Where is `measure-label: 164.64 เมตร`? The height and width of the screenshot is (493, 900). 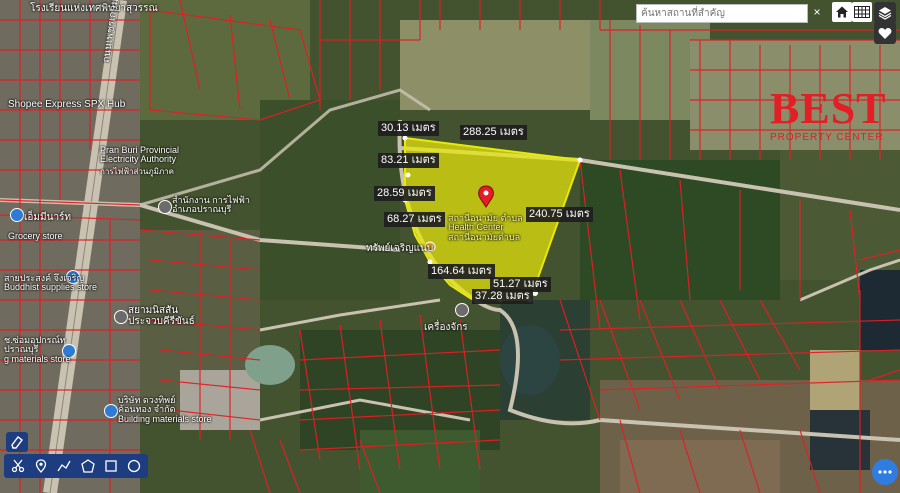
measure-label: 164.64 เมตร is located at coordinates (461, 271).